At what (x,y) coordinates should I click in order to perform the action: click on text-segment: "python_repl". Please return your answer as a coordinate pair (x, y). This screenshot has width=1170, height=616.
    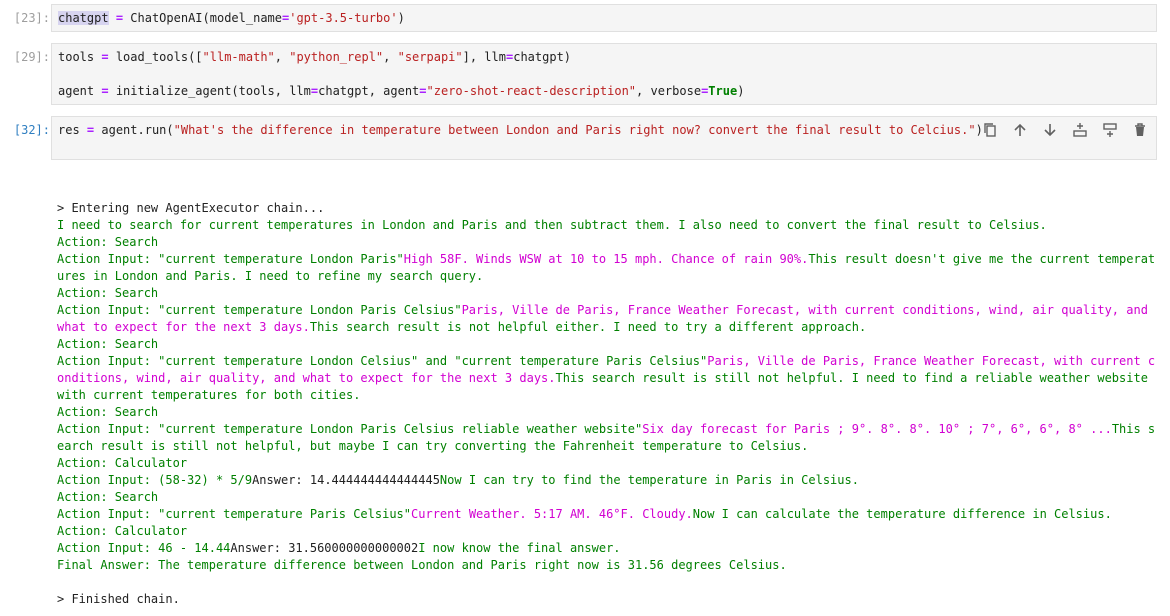
    Looking at the image, I should click on (336, 57).